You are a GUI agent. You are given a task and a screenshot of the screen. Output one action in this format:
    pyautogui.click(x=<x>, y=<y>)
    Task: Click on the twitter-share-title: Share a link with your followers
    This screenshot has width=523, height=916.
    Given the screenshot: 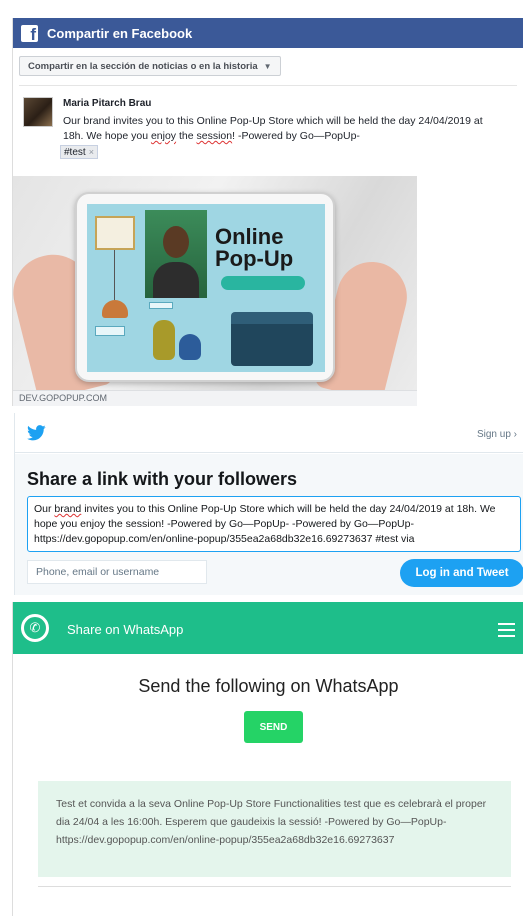 What is the action you would take?
    pyautogui.click(x=162, y=479)
    